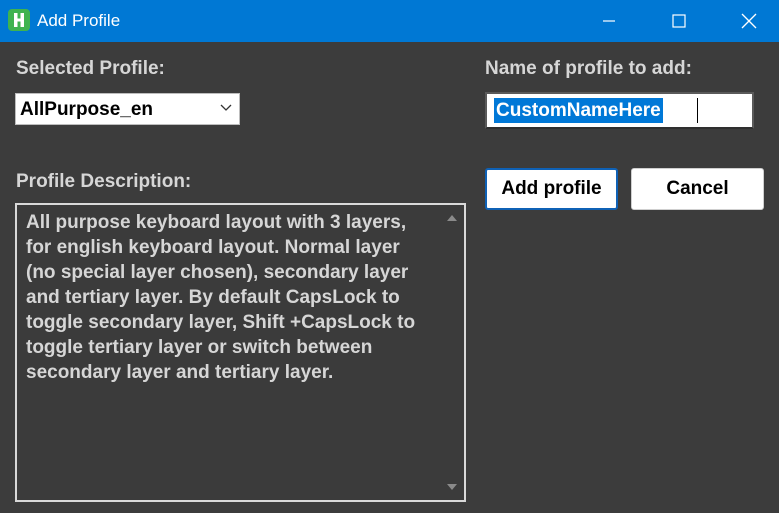 This screenshot has width=779, height=513. Describe the element at coordinates (87, 109) in the screenshot. I see `selected-profile-value: AllPurpose_en` at that location.